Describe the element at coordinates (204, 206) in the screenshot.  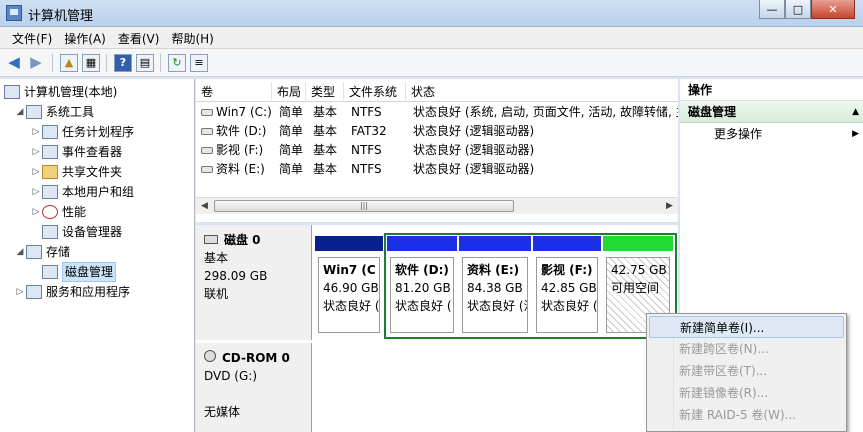
I see `scroll-left-icon: ◀` at that location.